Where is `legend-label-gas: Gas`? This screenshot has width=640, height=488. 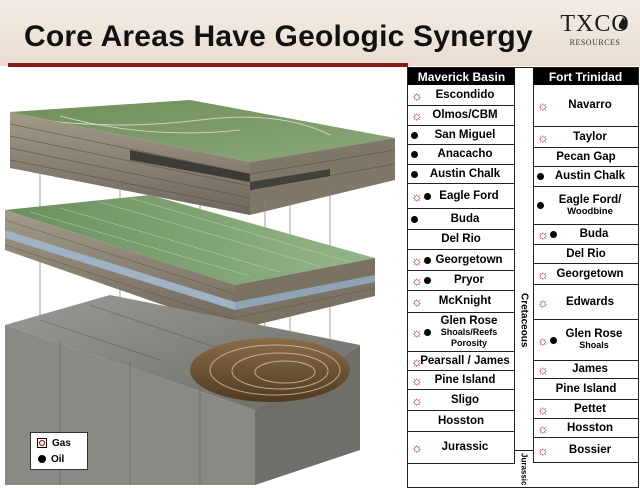
legend-label-gas: Gas is located at coordinates (61, 443).